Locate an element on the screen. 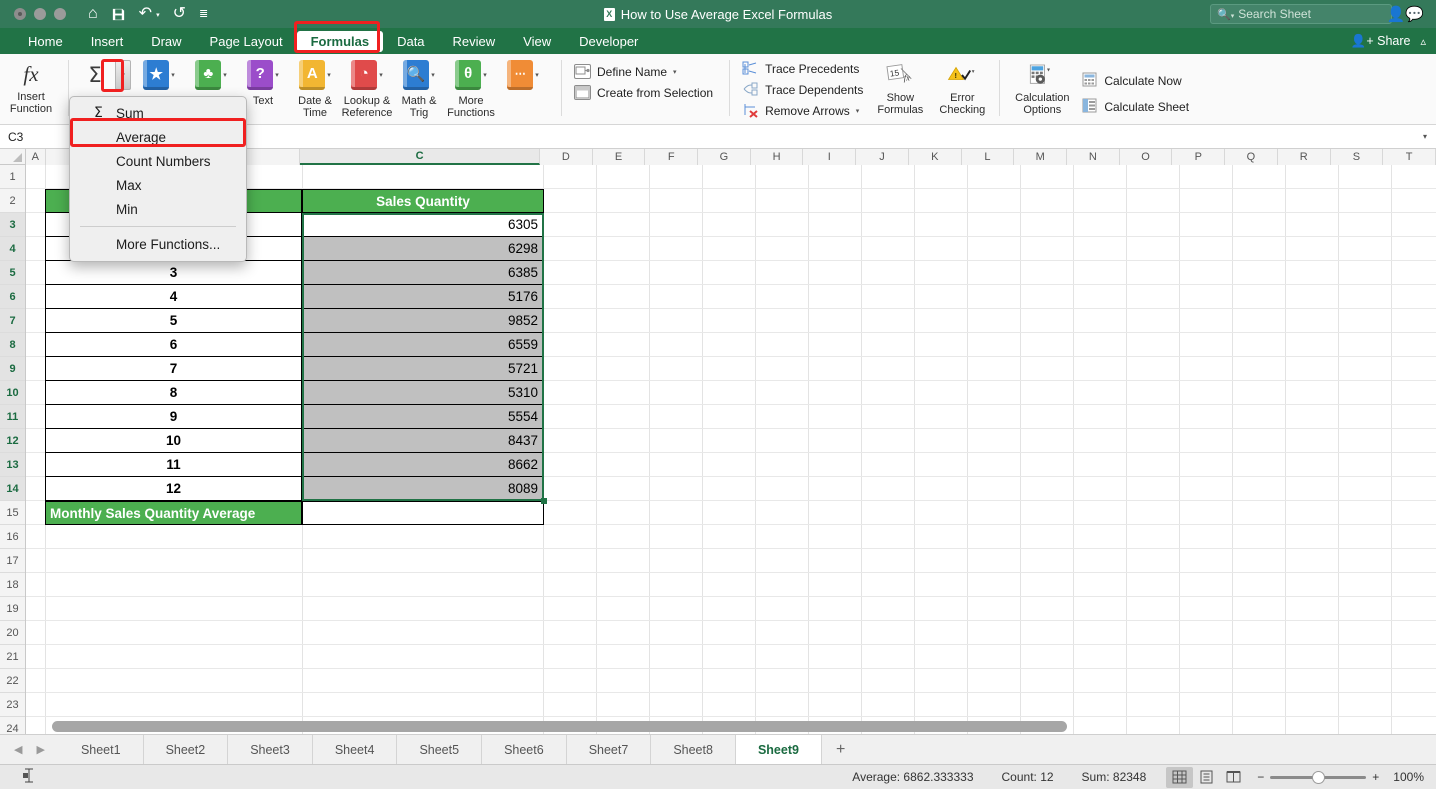 The image size is (1436, 794). search-sheet-box: 🔍▾ Search Sheet is located at coordinates (1301, 14).